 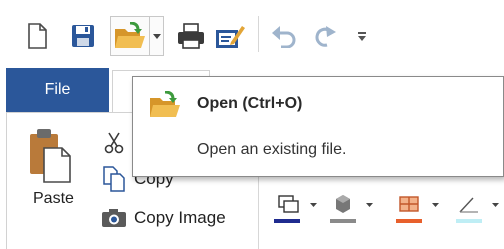 I want to click on print-button, so click(x=191, y=36).